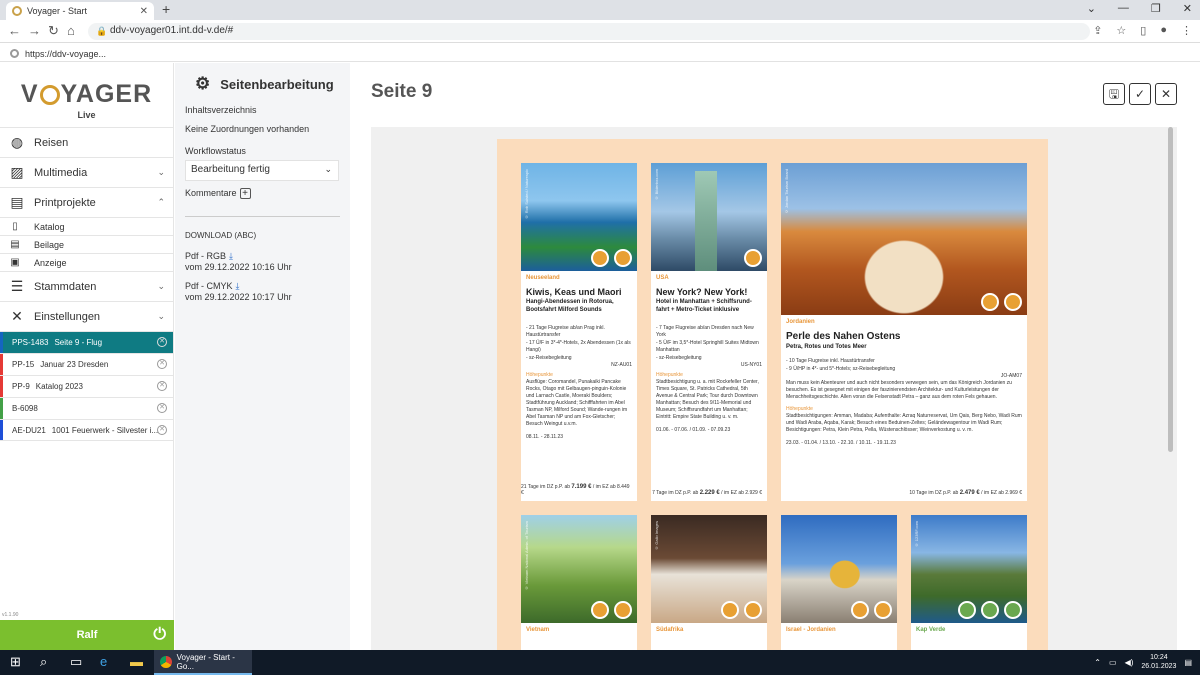 The height and width of the screenshot is (675, 1200). Describe the element at coordinates (51, 142) in the screenshot. I see `menu-label: Reisen` at that location.